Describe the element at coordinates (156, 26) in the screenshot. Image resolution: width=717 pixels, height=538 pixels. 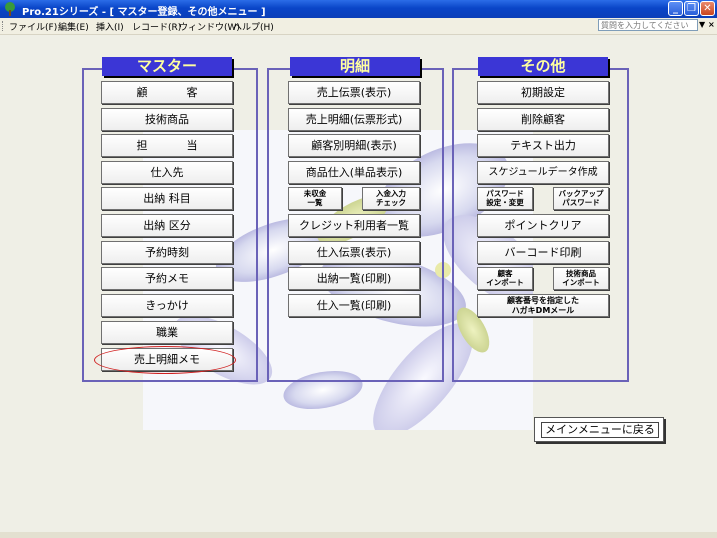
I see `menu-record: レコード(R)` at that location.